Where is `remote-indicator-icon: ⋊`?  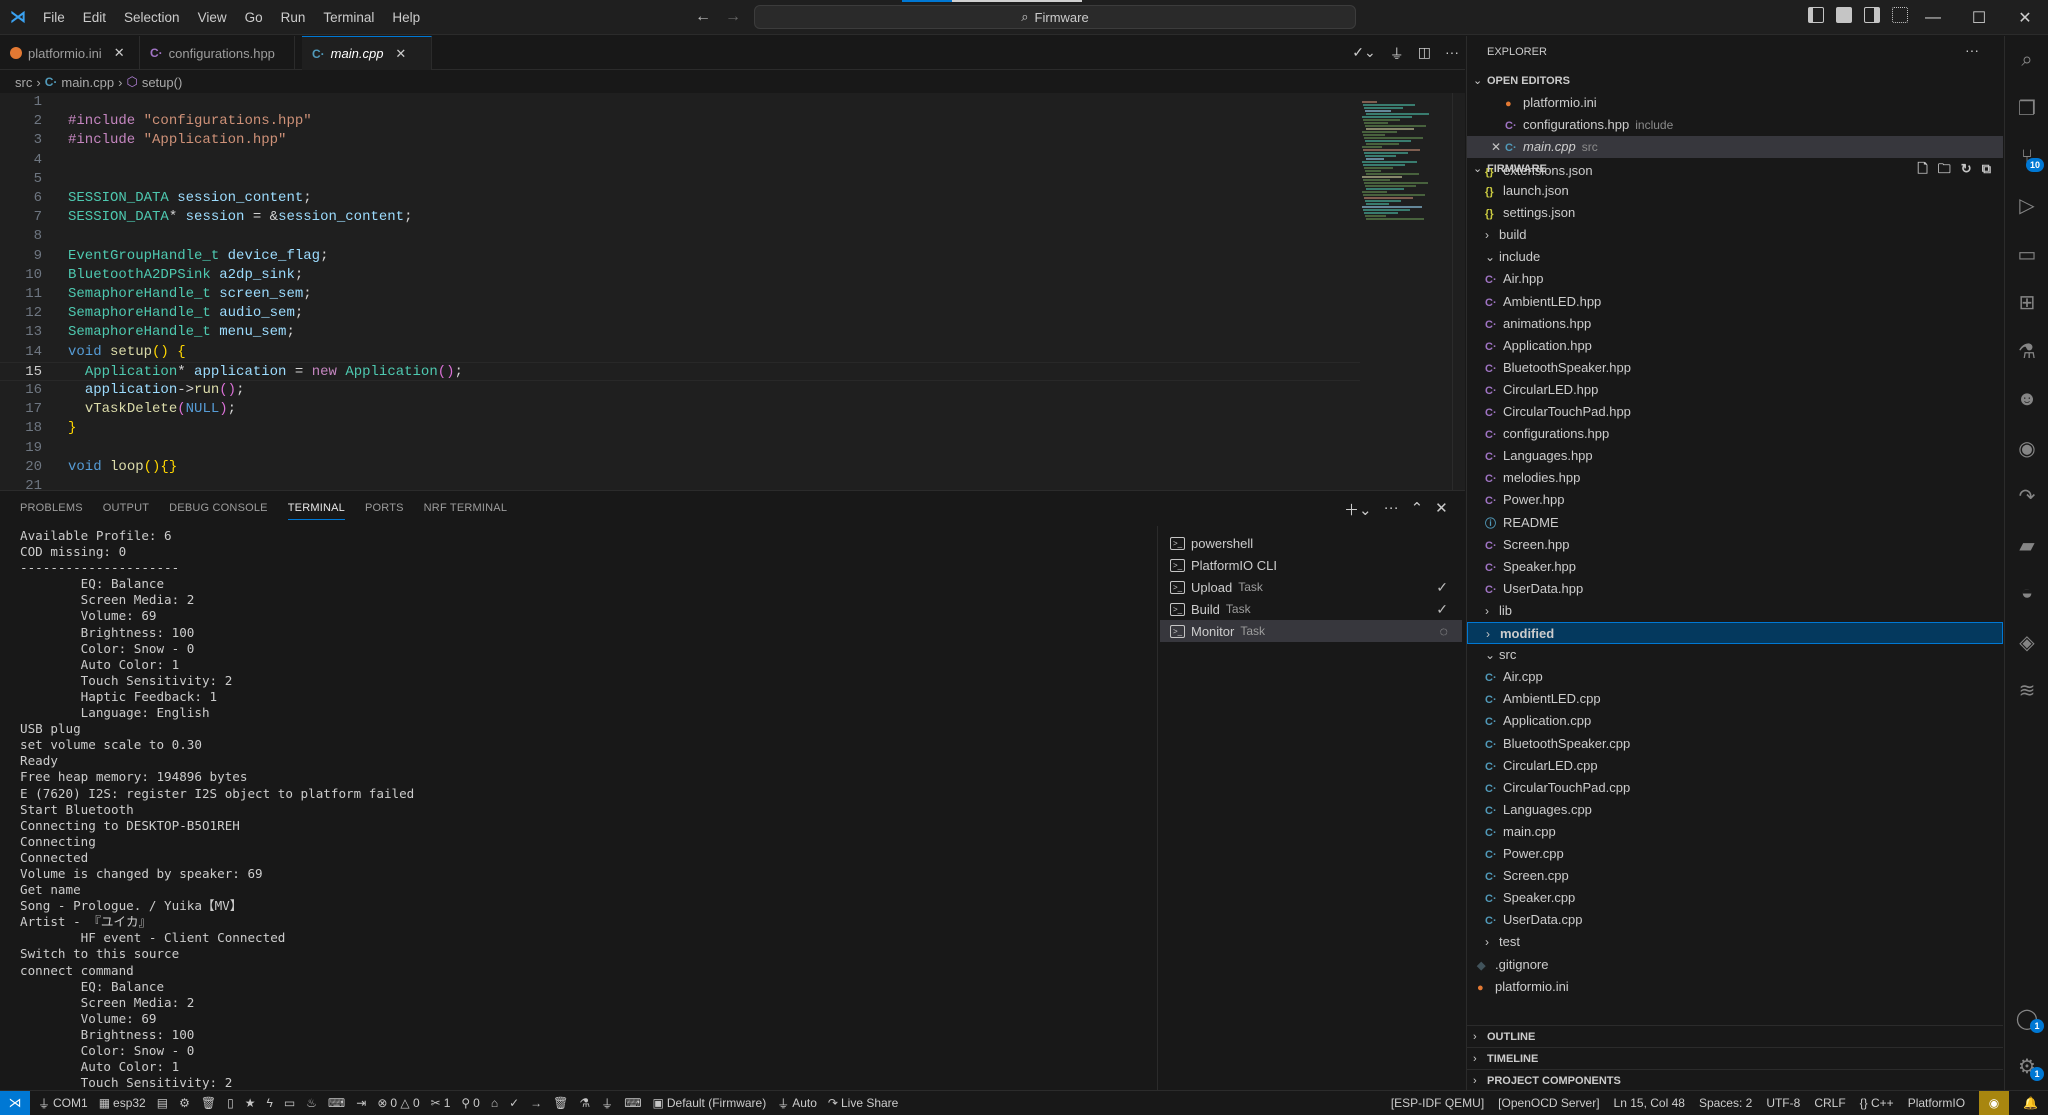
remote-indicator-icon: ⋊ is located at coordinates (15, 1103).